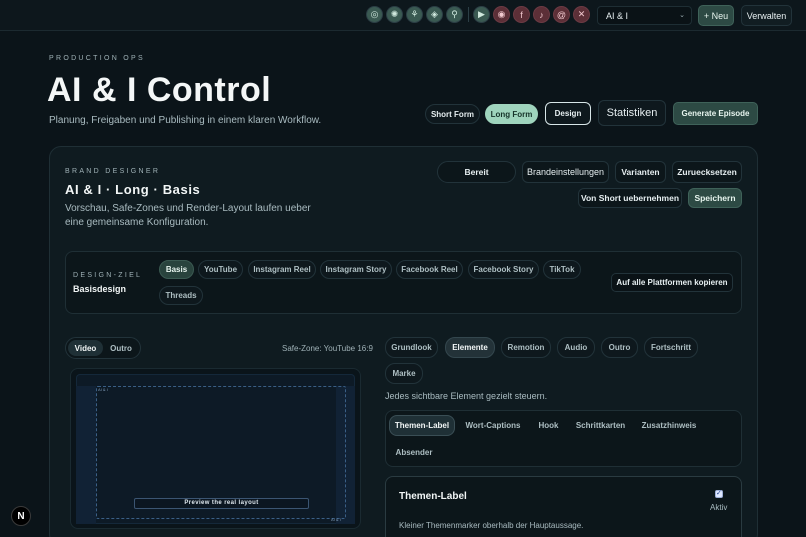 The width and height of the screenshot is (806, 537). Describe the element at coordinates (561, 14) in the screenshot. I see `threads-icon: @` at that location.